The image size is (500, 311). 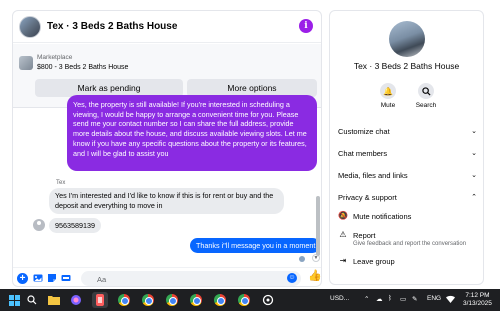 What do you see at coordinates (379, 299) in the screenshot?
I see `cloud-icon: ☁` at bounding box center [379, 299].